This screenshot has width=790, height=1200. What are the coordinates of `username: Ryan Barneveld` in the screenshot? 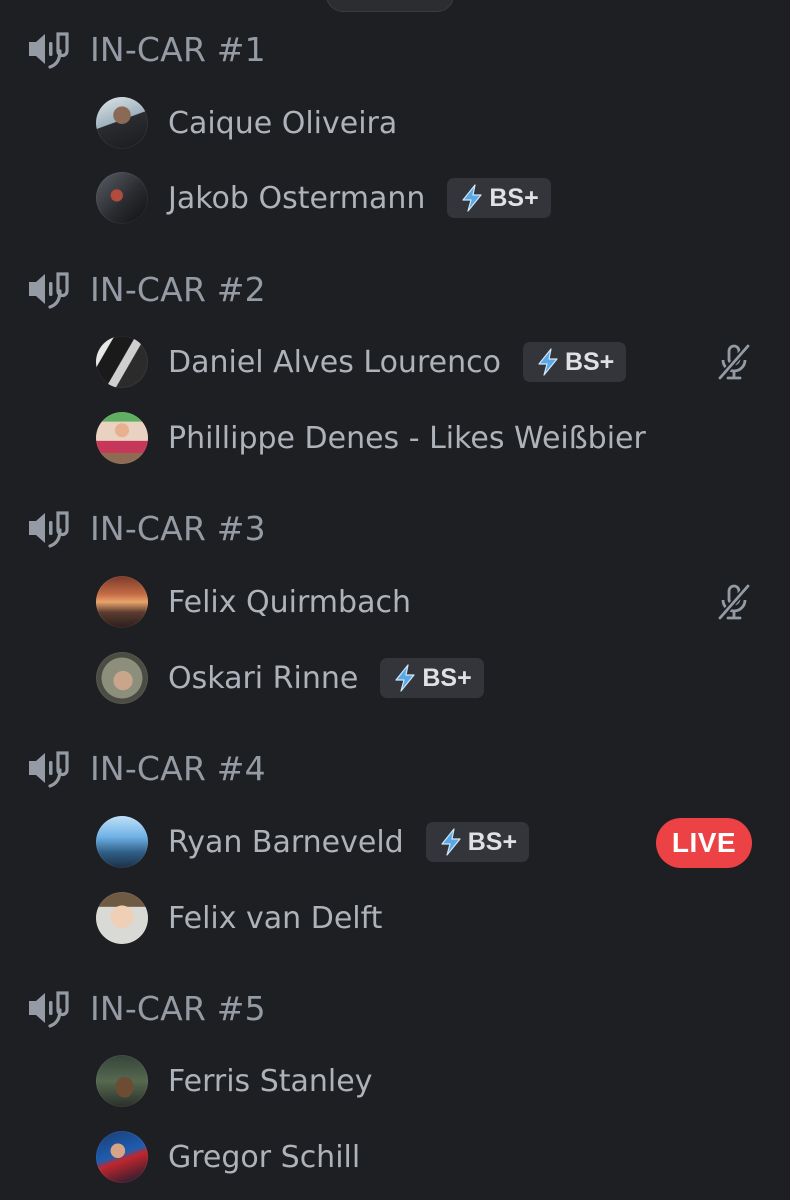 It's located at (286, 842).